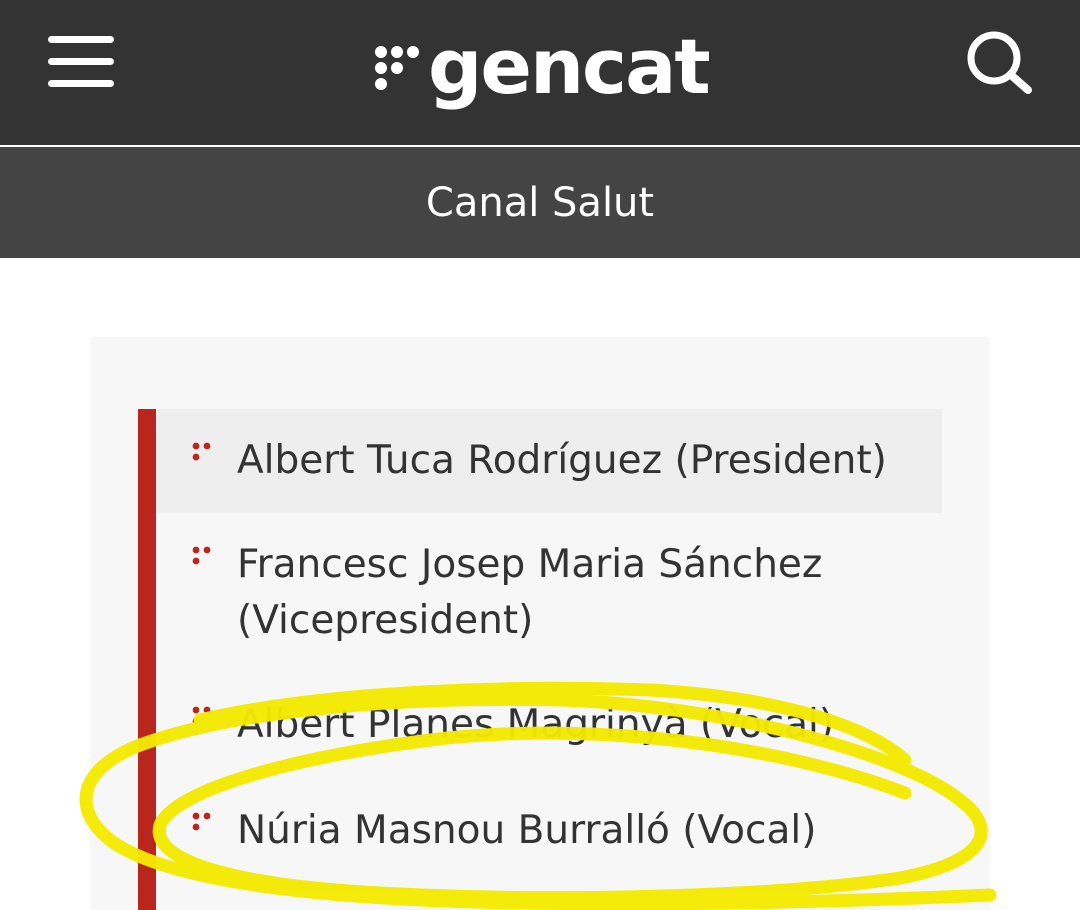 The width and height of the screenshot is (1080, 910). I want to click on list-accent-bar, so click(147, 659).